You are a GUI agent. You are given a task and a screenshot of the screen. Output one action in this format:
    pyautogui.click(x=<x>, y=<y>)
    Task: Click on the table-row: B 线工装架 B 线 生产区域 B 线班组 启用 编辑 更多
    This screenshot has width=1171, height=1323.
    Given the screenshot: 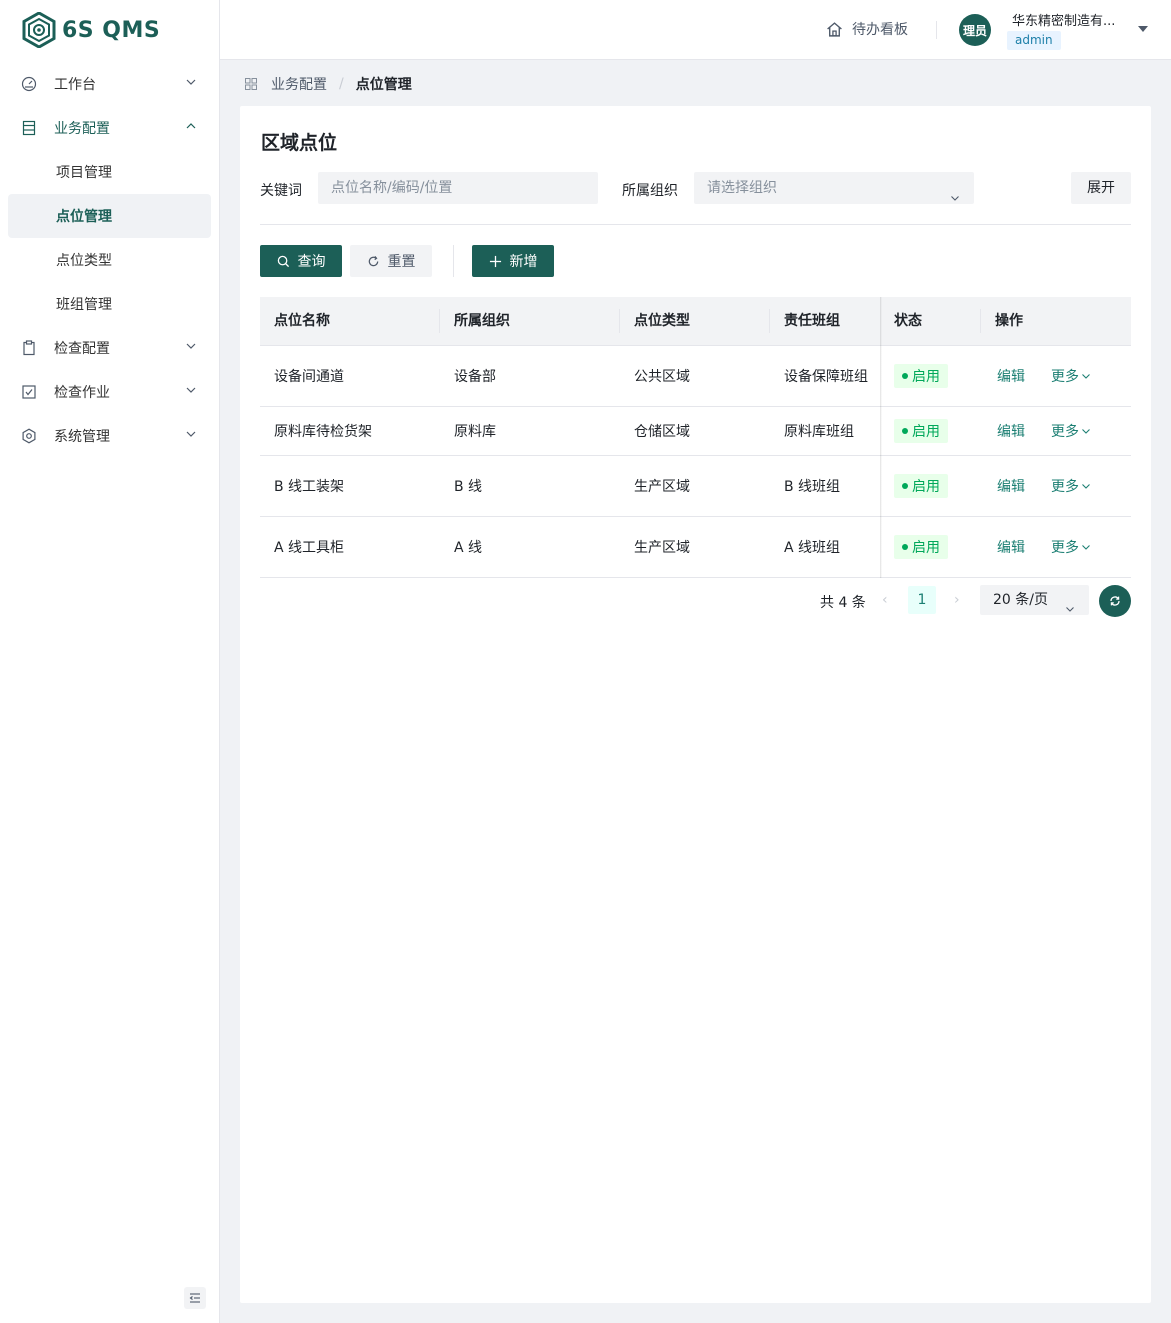 What is the action you would take?
    pyautogui.click(x=695, y=486)
    